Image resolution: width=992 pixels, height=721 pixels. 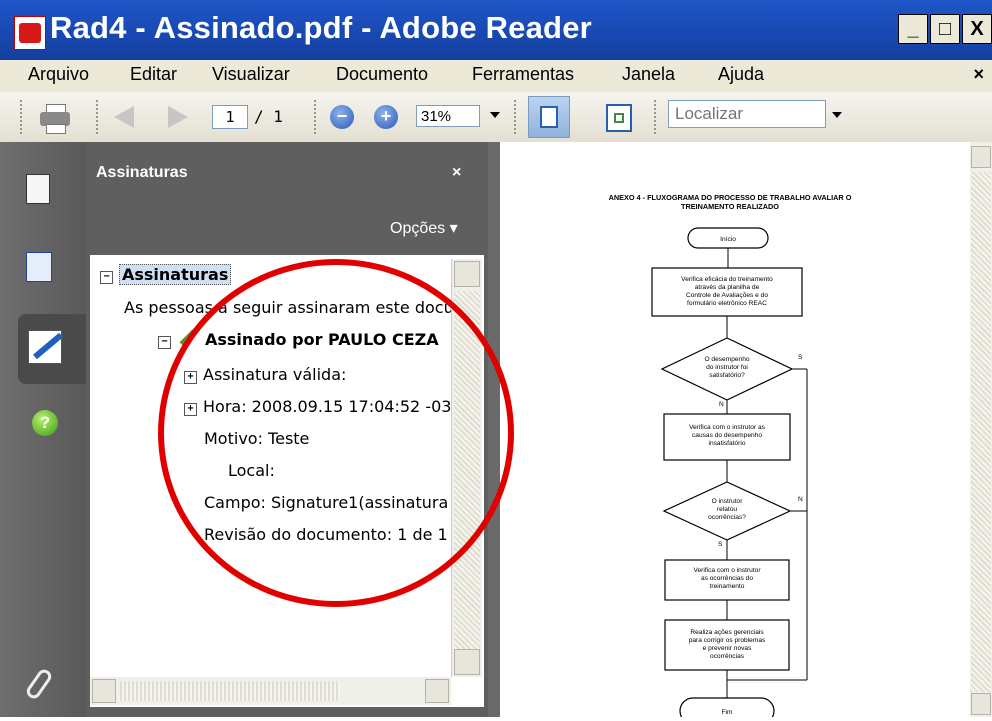 What do you see at coordinates (43, 187) in the screenshot?
I see `pages-icon` at bounding box center [43, 187].